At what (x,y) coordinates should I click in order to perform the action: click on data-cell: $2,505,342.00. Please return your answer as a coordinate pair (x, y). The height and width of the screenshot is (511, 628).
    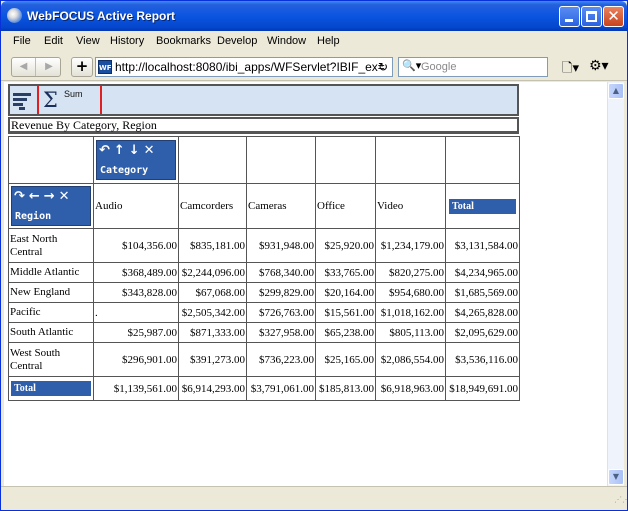
    Looking at the image, I should click on (212, 312).